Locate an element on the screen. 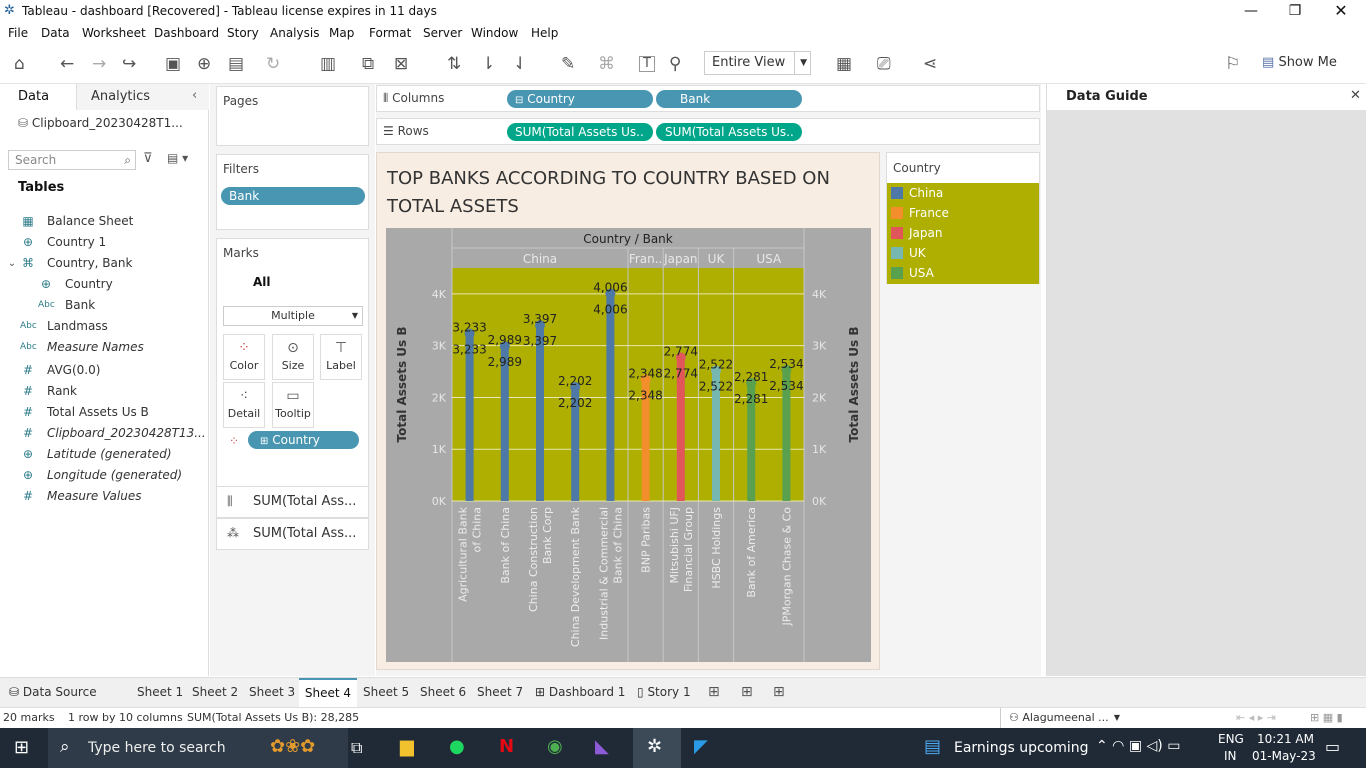 The image size is (1366, 768). group-icon: ⌘ is located at coordinates (606, 64).